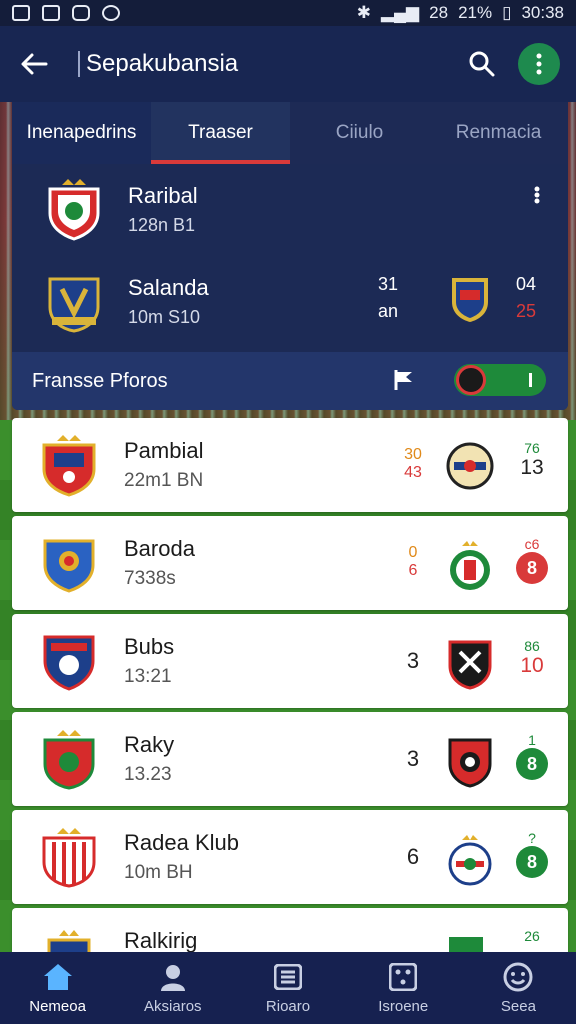 The height and width of the screenshot is (1024, 576). Describe the element at coordinates (359, 133) in the screenshot. I see `tab-3: Ciiulo` at that location.